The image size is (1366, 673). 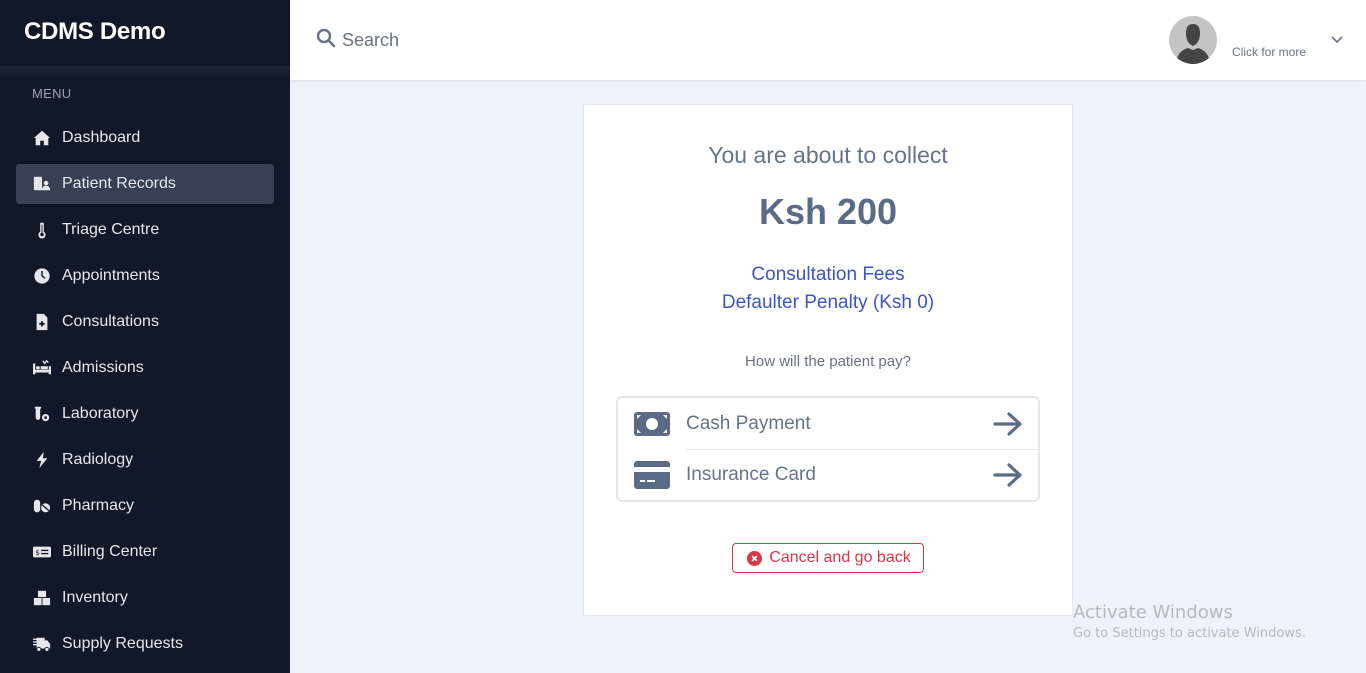 What do you see at coordinates (828, 211) in the screenshot?
I see `collect-amount: Ksh 200` at bounding box center [828, 211].